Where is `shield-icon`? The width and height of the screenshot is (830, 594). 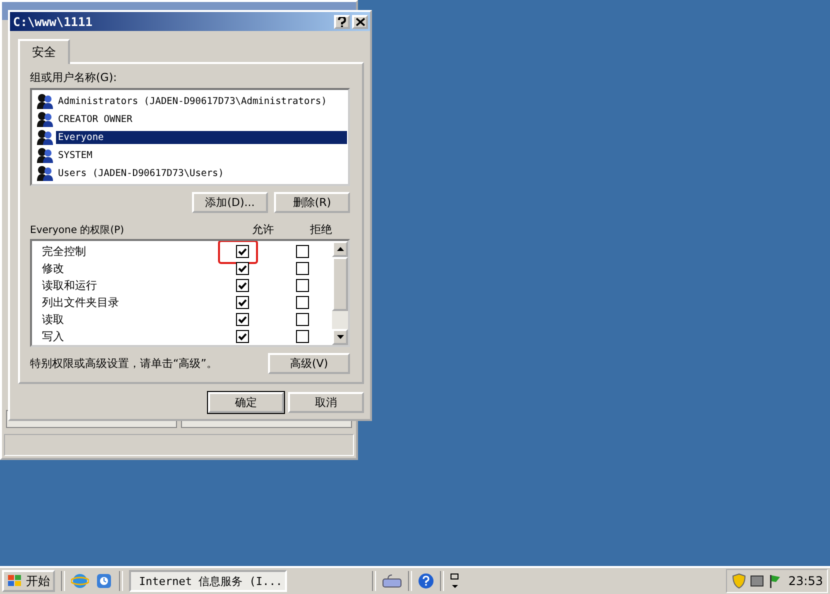
shield-icon is located at coordinates (739, 581).